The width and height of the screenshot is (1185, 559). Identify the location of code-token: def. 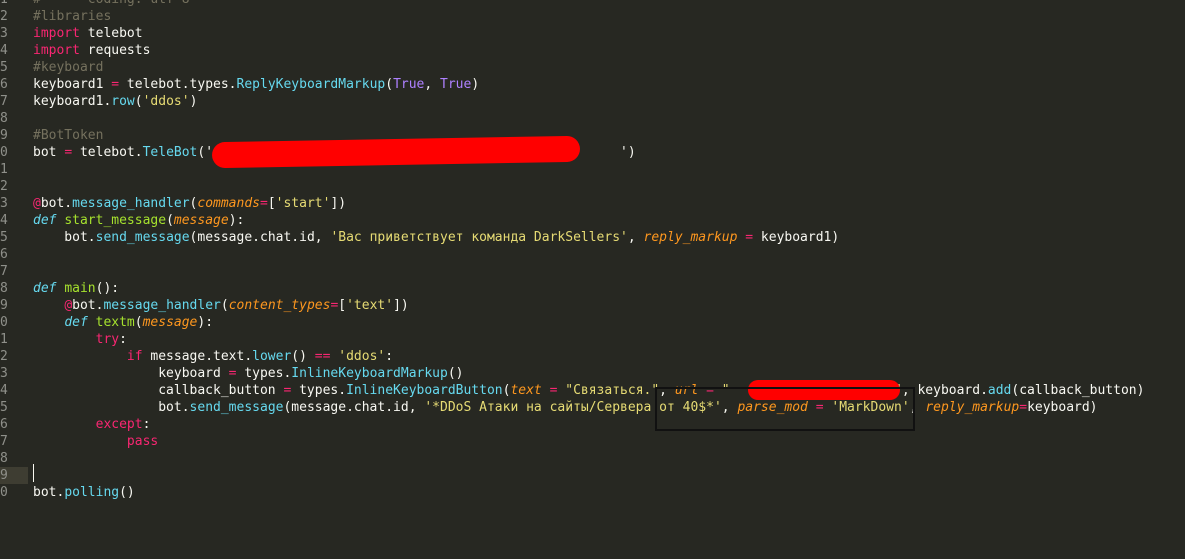
(76, 322).